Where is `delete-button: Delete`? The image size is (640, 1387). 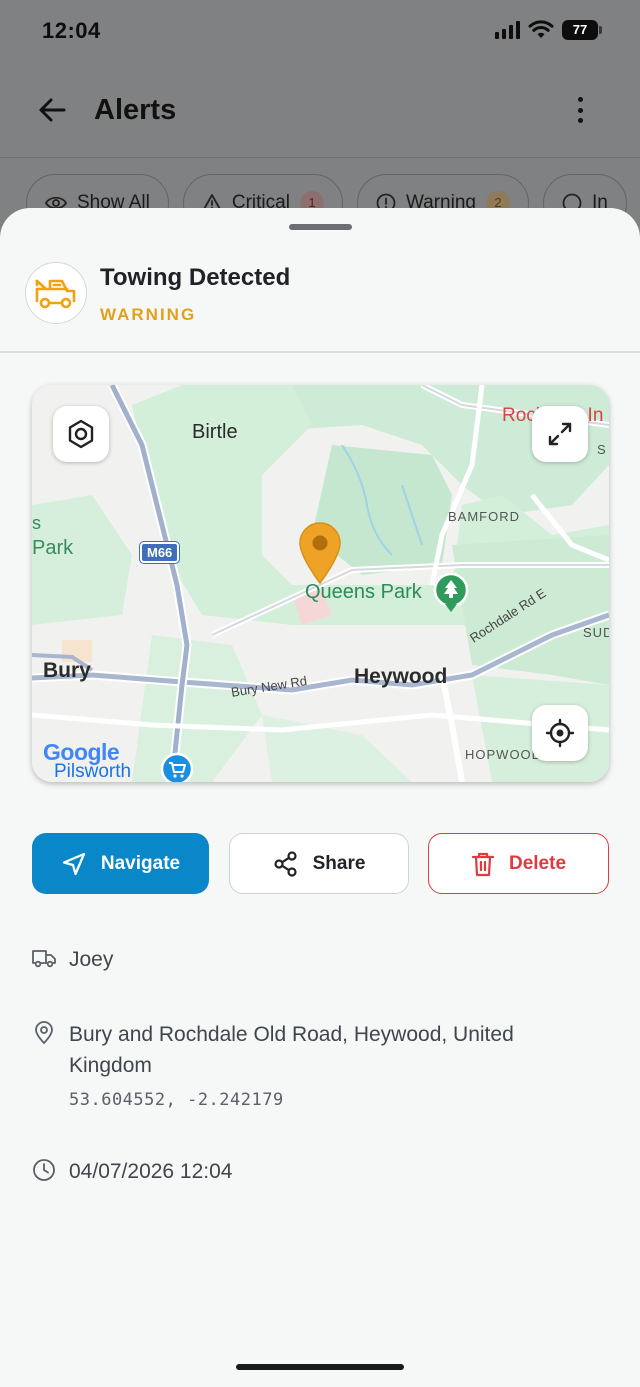 delete-button: Delete is located at coordinates (518, 863).